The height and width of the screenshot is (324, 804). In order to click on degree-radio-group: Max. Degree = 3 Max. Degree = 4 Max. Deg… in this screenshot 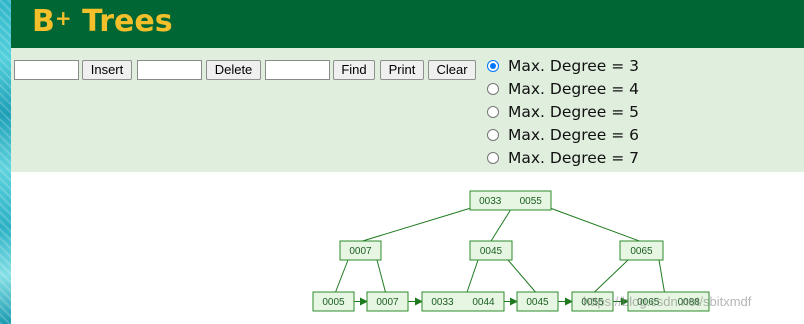, I will do `click(562, 111)`.